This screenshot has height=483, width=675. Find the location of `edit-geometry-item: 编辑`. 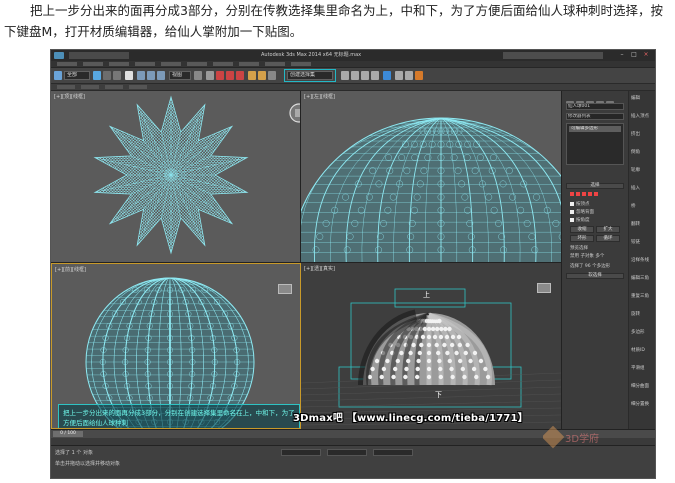

edit-geometry-item: 编辑 is located at coordinates (635, 98).